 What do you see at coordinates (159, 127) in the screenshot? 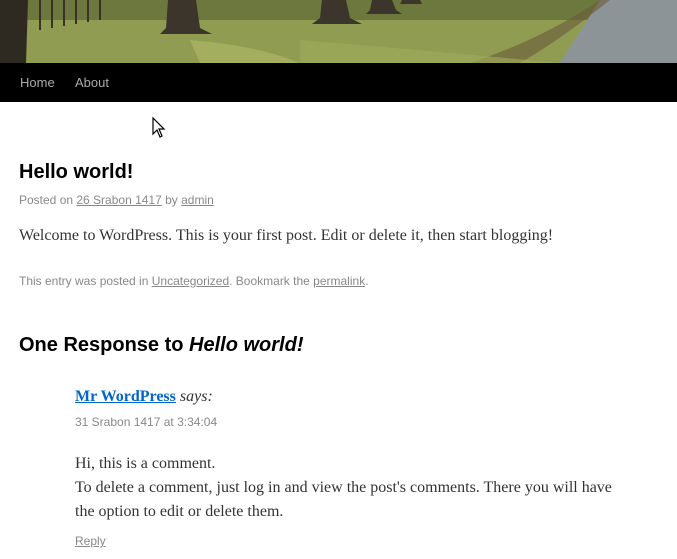
I see `mouse-cursor-icon` at bounding box center [159, 127].